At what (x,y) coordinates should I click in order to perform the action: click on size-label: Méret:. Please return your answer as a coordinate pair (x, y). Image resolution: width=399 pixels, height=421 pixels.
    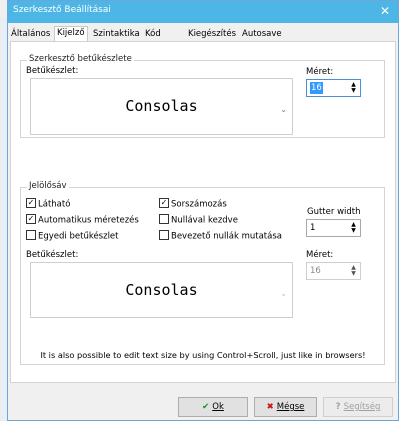
    Looking at the image, I should click on (320, 72).